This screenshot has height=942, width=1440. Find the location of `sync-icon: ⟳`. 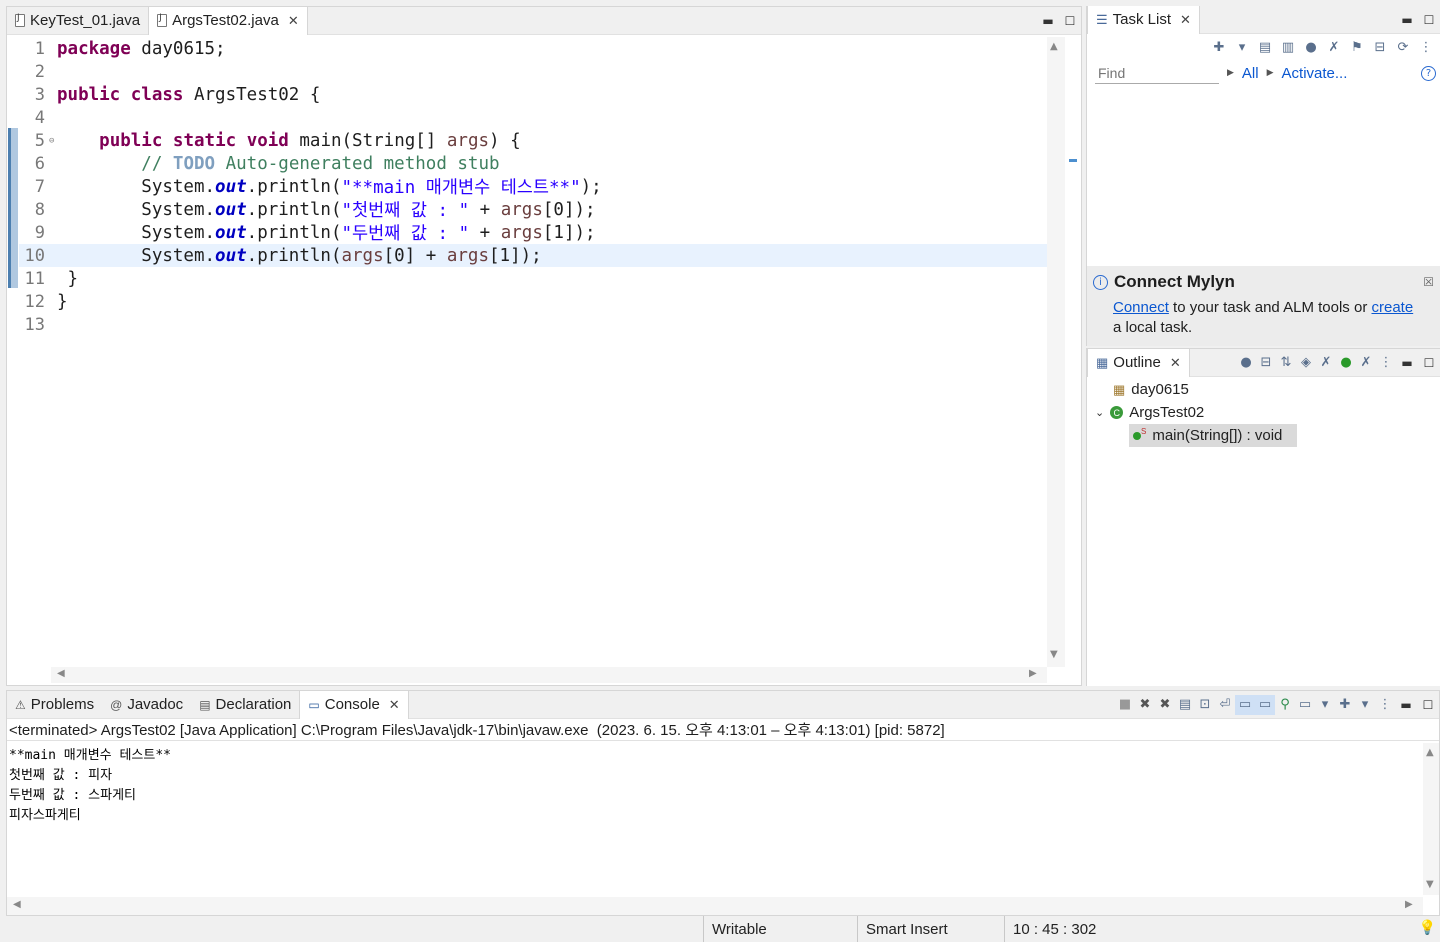

sync-icon: ⟳ is located at coordinates (1403, 47).